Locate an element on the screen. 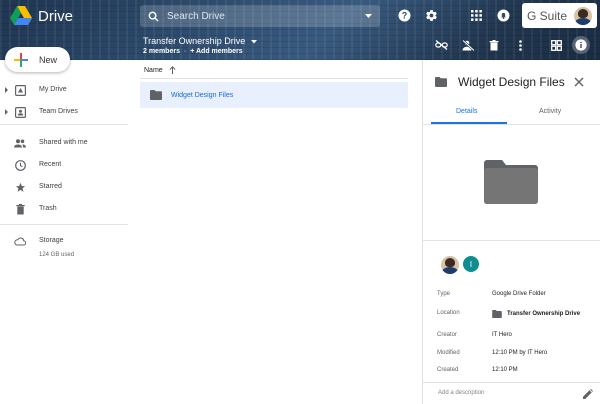 The width and height of the screenshot is (600, 404). sidebar-item-label: Recent is located at coordinates (50, 164).